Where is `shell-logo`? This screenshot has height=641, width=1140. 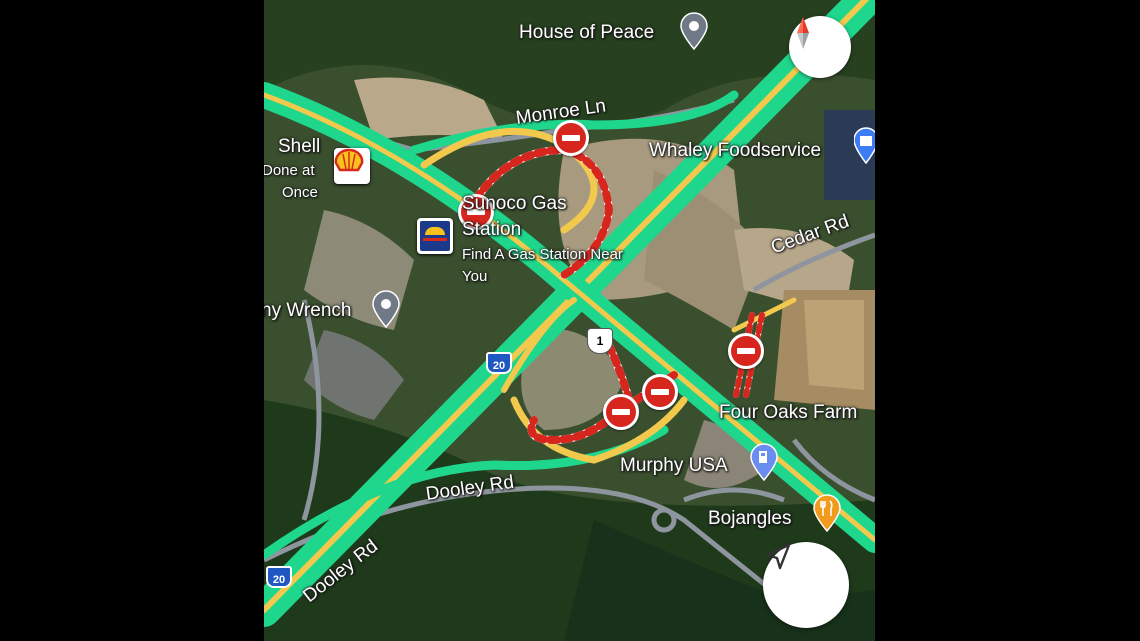 shell-logo is located at coordinates (352, 166).